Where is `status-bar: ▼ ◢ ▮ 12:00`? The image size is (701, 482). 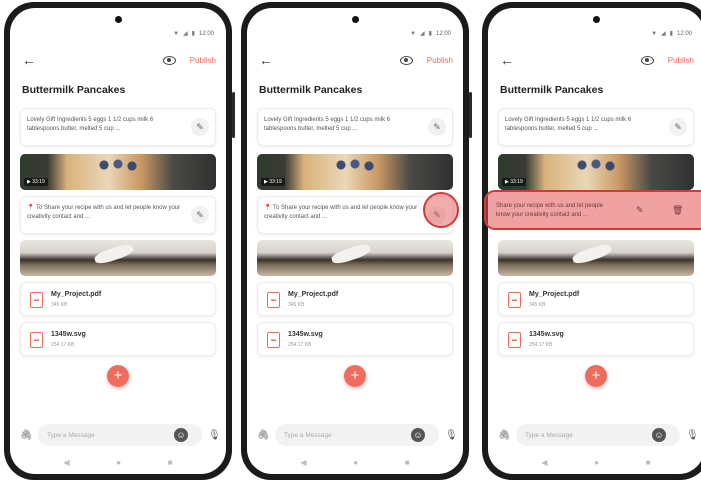 status-bar: ▼ ◢ ▮ 12:00 is located at coordinates (193, 34).